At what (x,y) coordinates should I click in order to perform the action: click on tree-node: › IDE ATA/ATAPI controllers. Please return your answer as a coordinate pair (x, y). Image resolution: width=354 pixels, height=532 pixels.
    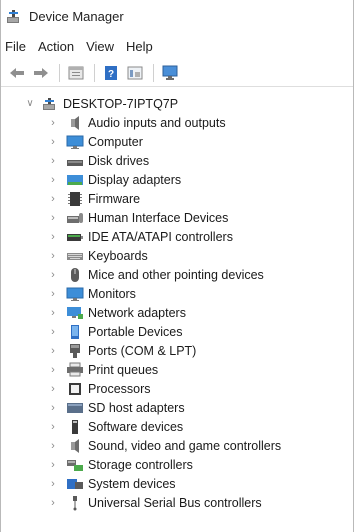
    Looking at the image, I should click on (177, 236).